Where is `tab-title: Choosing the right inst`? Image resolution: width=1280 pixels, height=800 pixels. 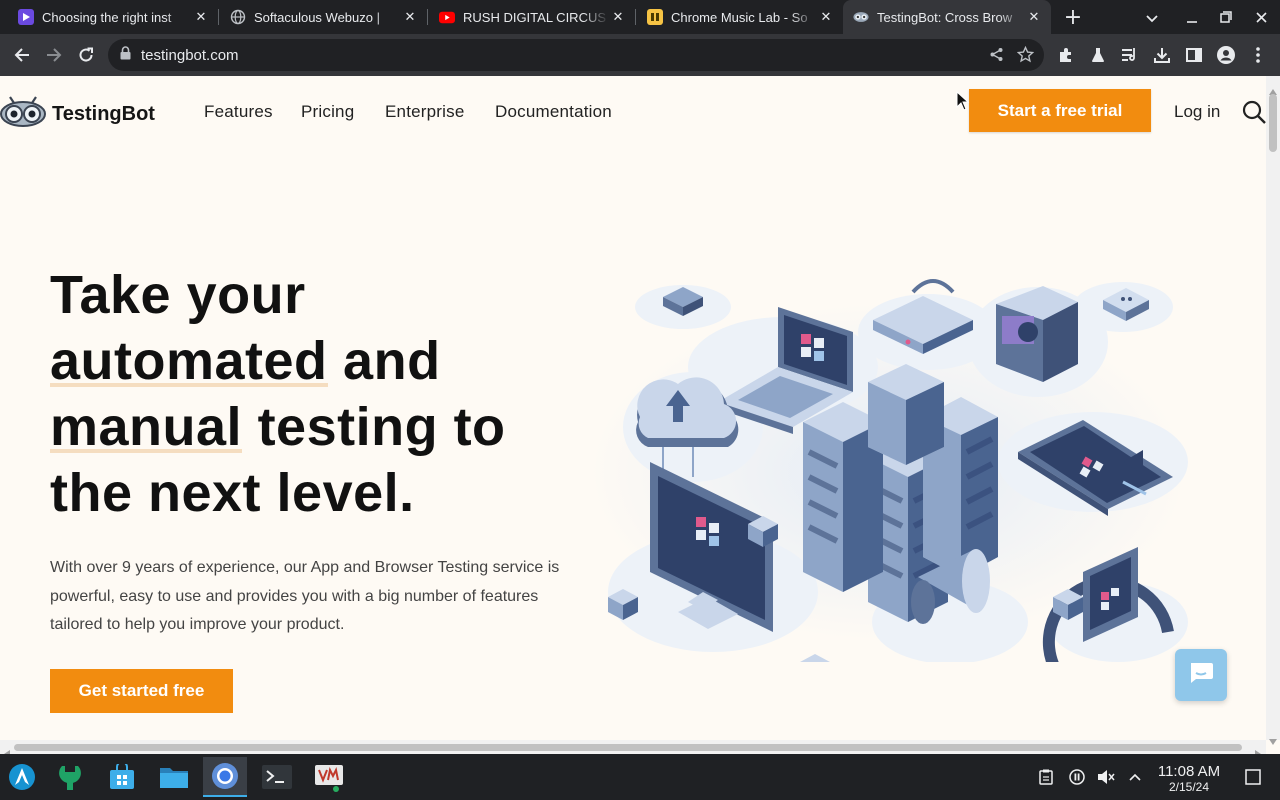 tab-title: Choosing the right inst is located at coordinates (107, 17).